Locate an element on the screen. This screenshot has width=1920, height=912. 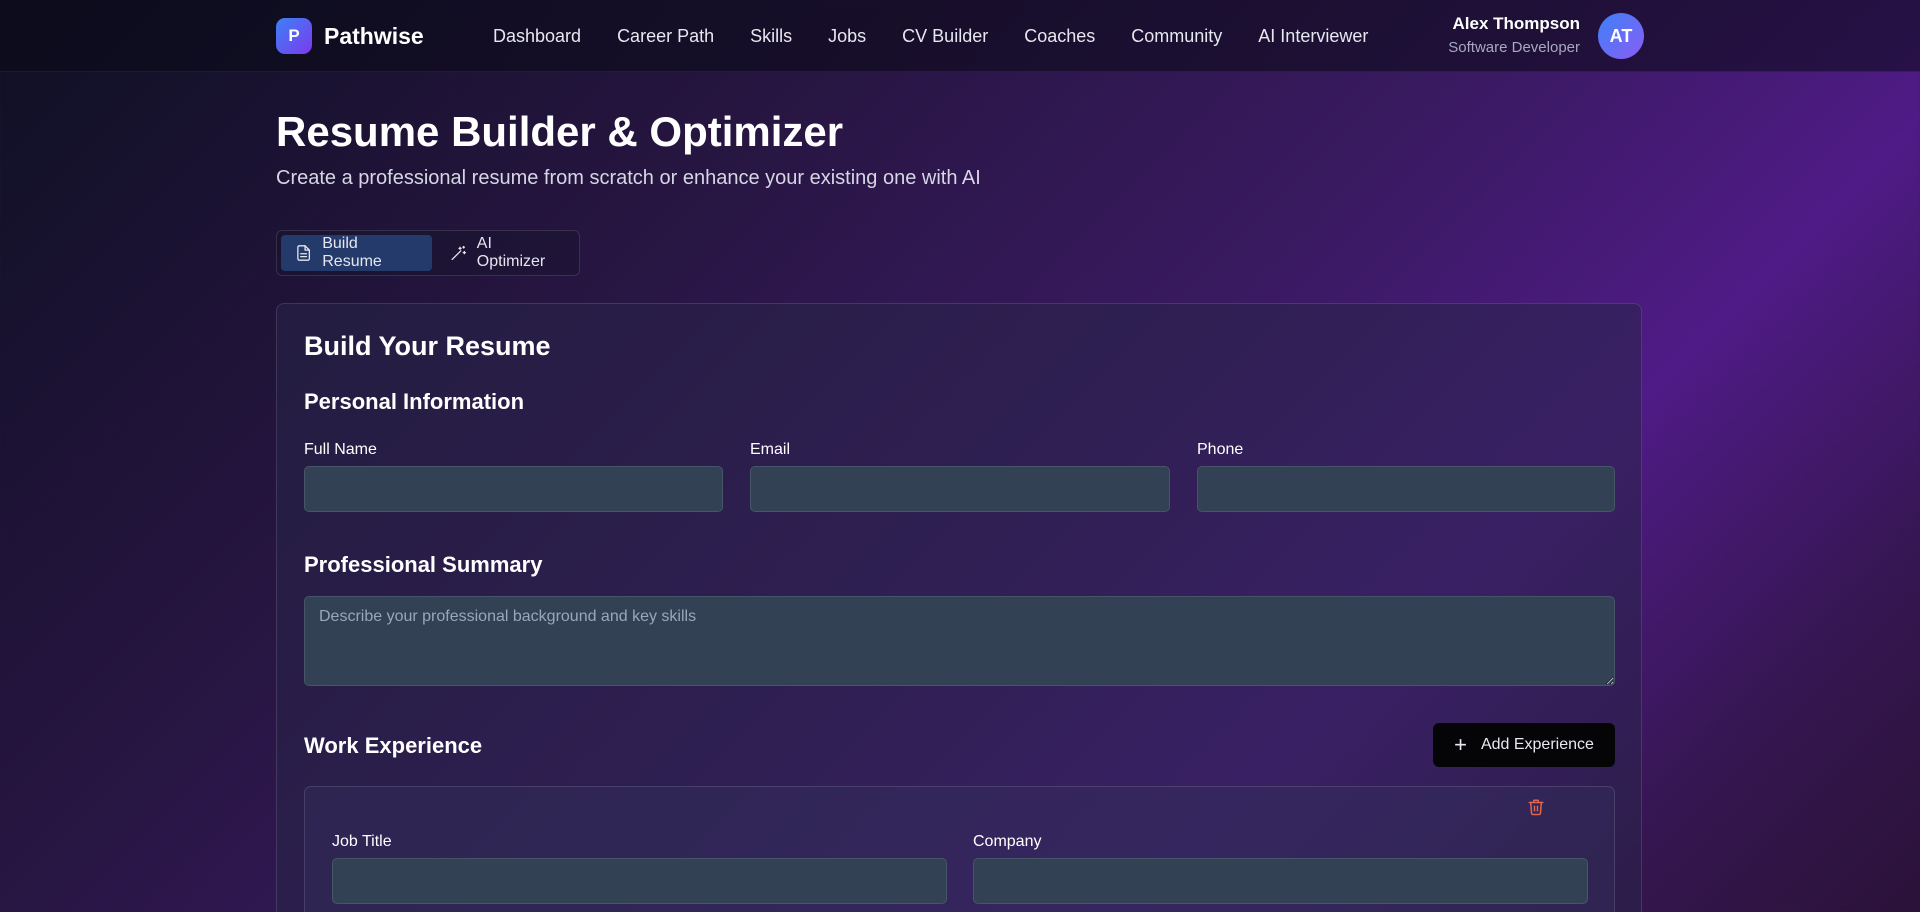
mode-tabs: Build Resume AI Optimizer is located at coordinates (428, 253).